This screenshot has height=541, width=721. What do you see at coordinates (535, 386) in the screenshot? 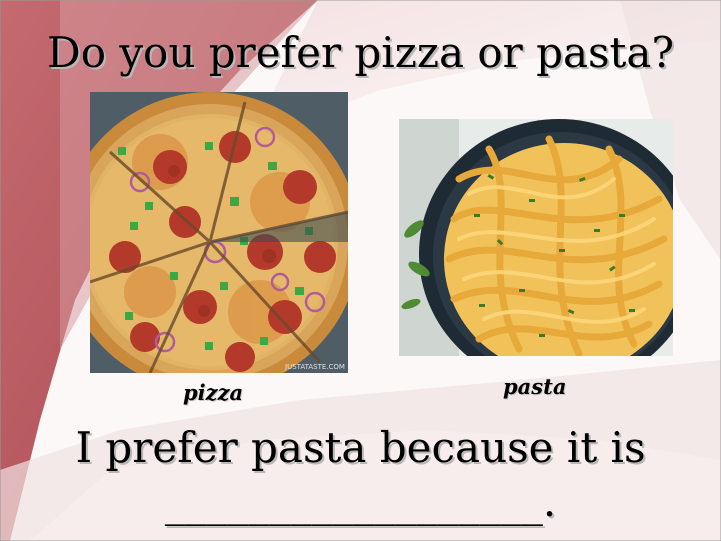
I see `pasta-caption: pasta` at bounding box center [535, 386].